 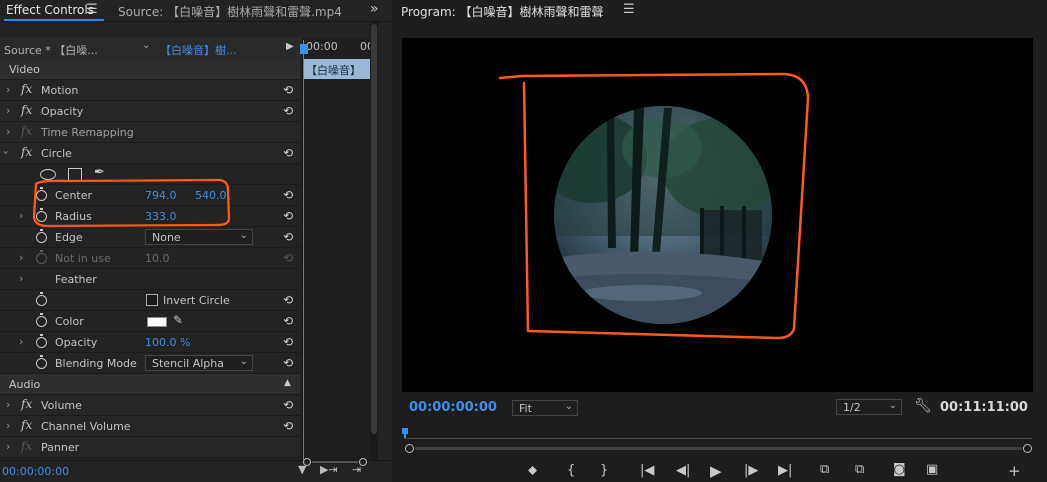 What do you see at coordinates (196, 300) in the screenshot?
I see `invert-label: Invert Circle` at bounding box center [196, 300].